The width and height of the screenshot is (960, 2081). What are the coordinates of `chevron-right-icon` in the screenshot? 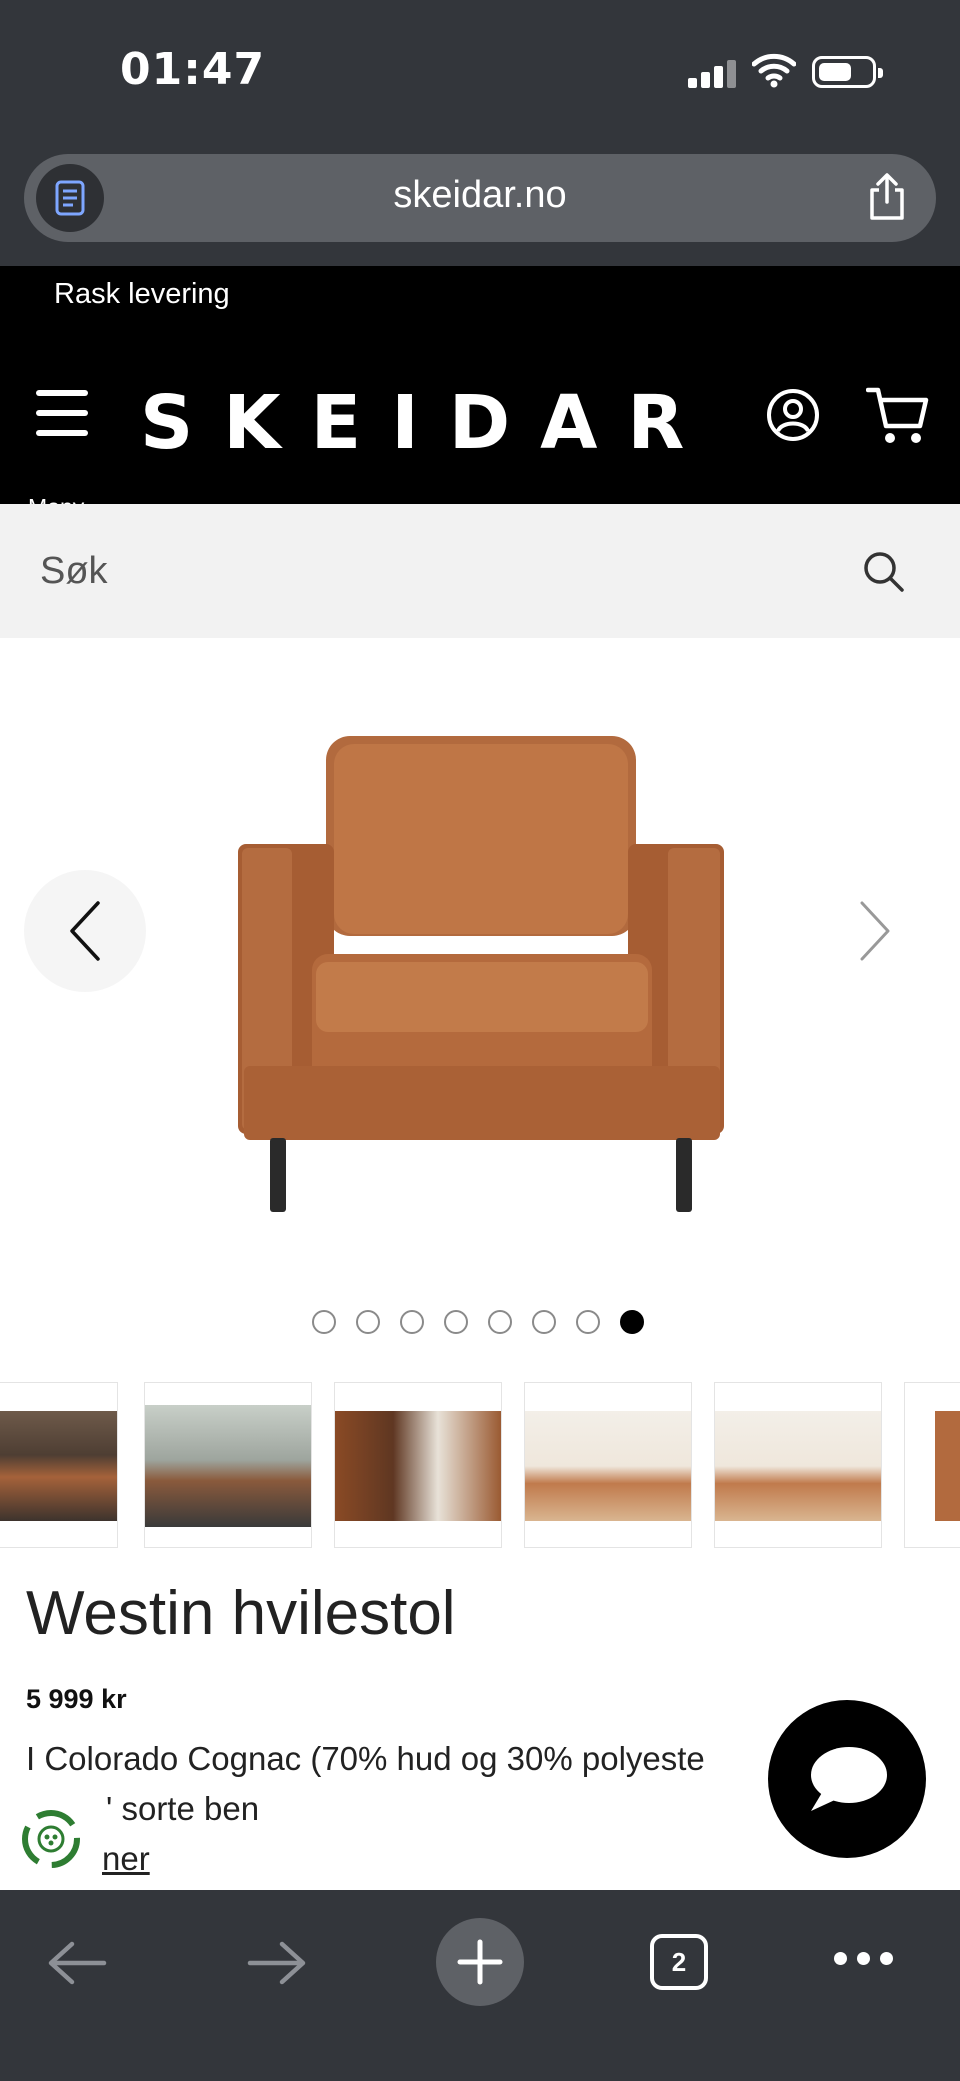 It's located at (875, 931).